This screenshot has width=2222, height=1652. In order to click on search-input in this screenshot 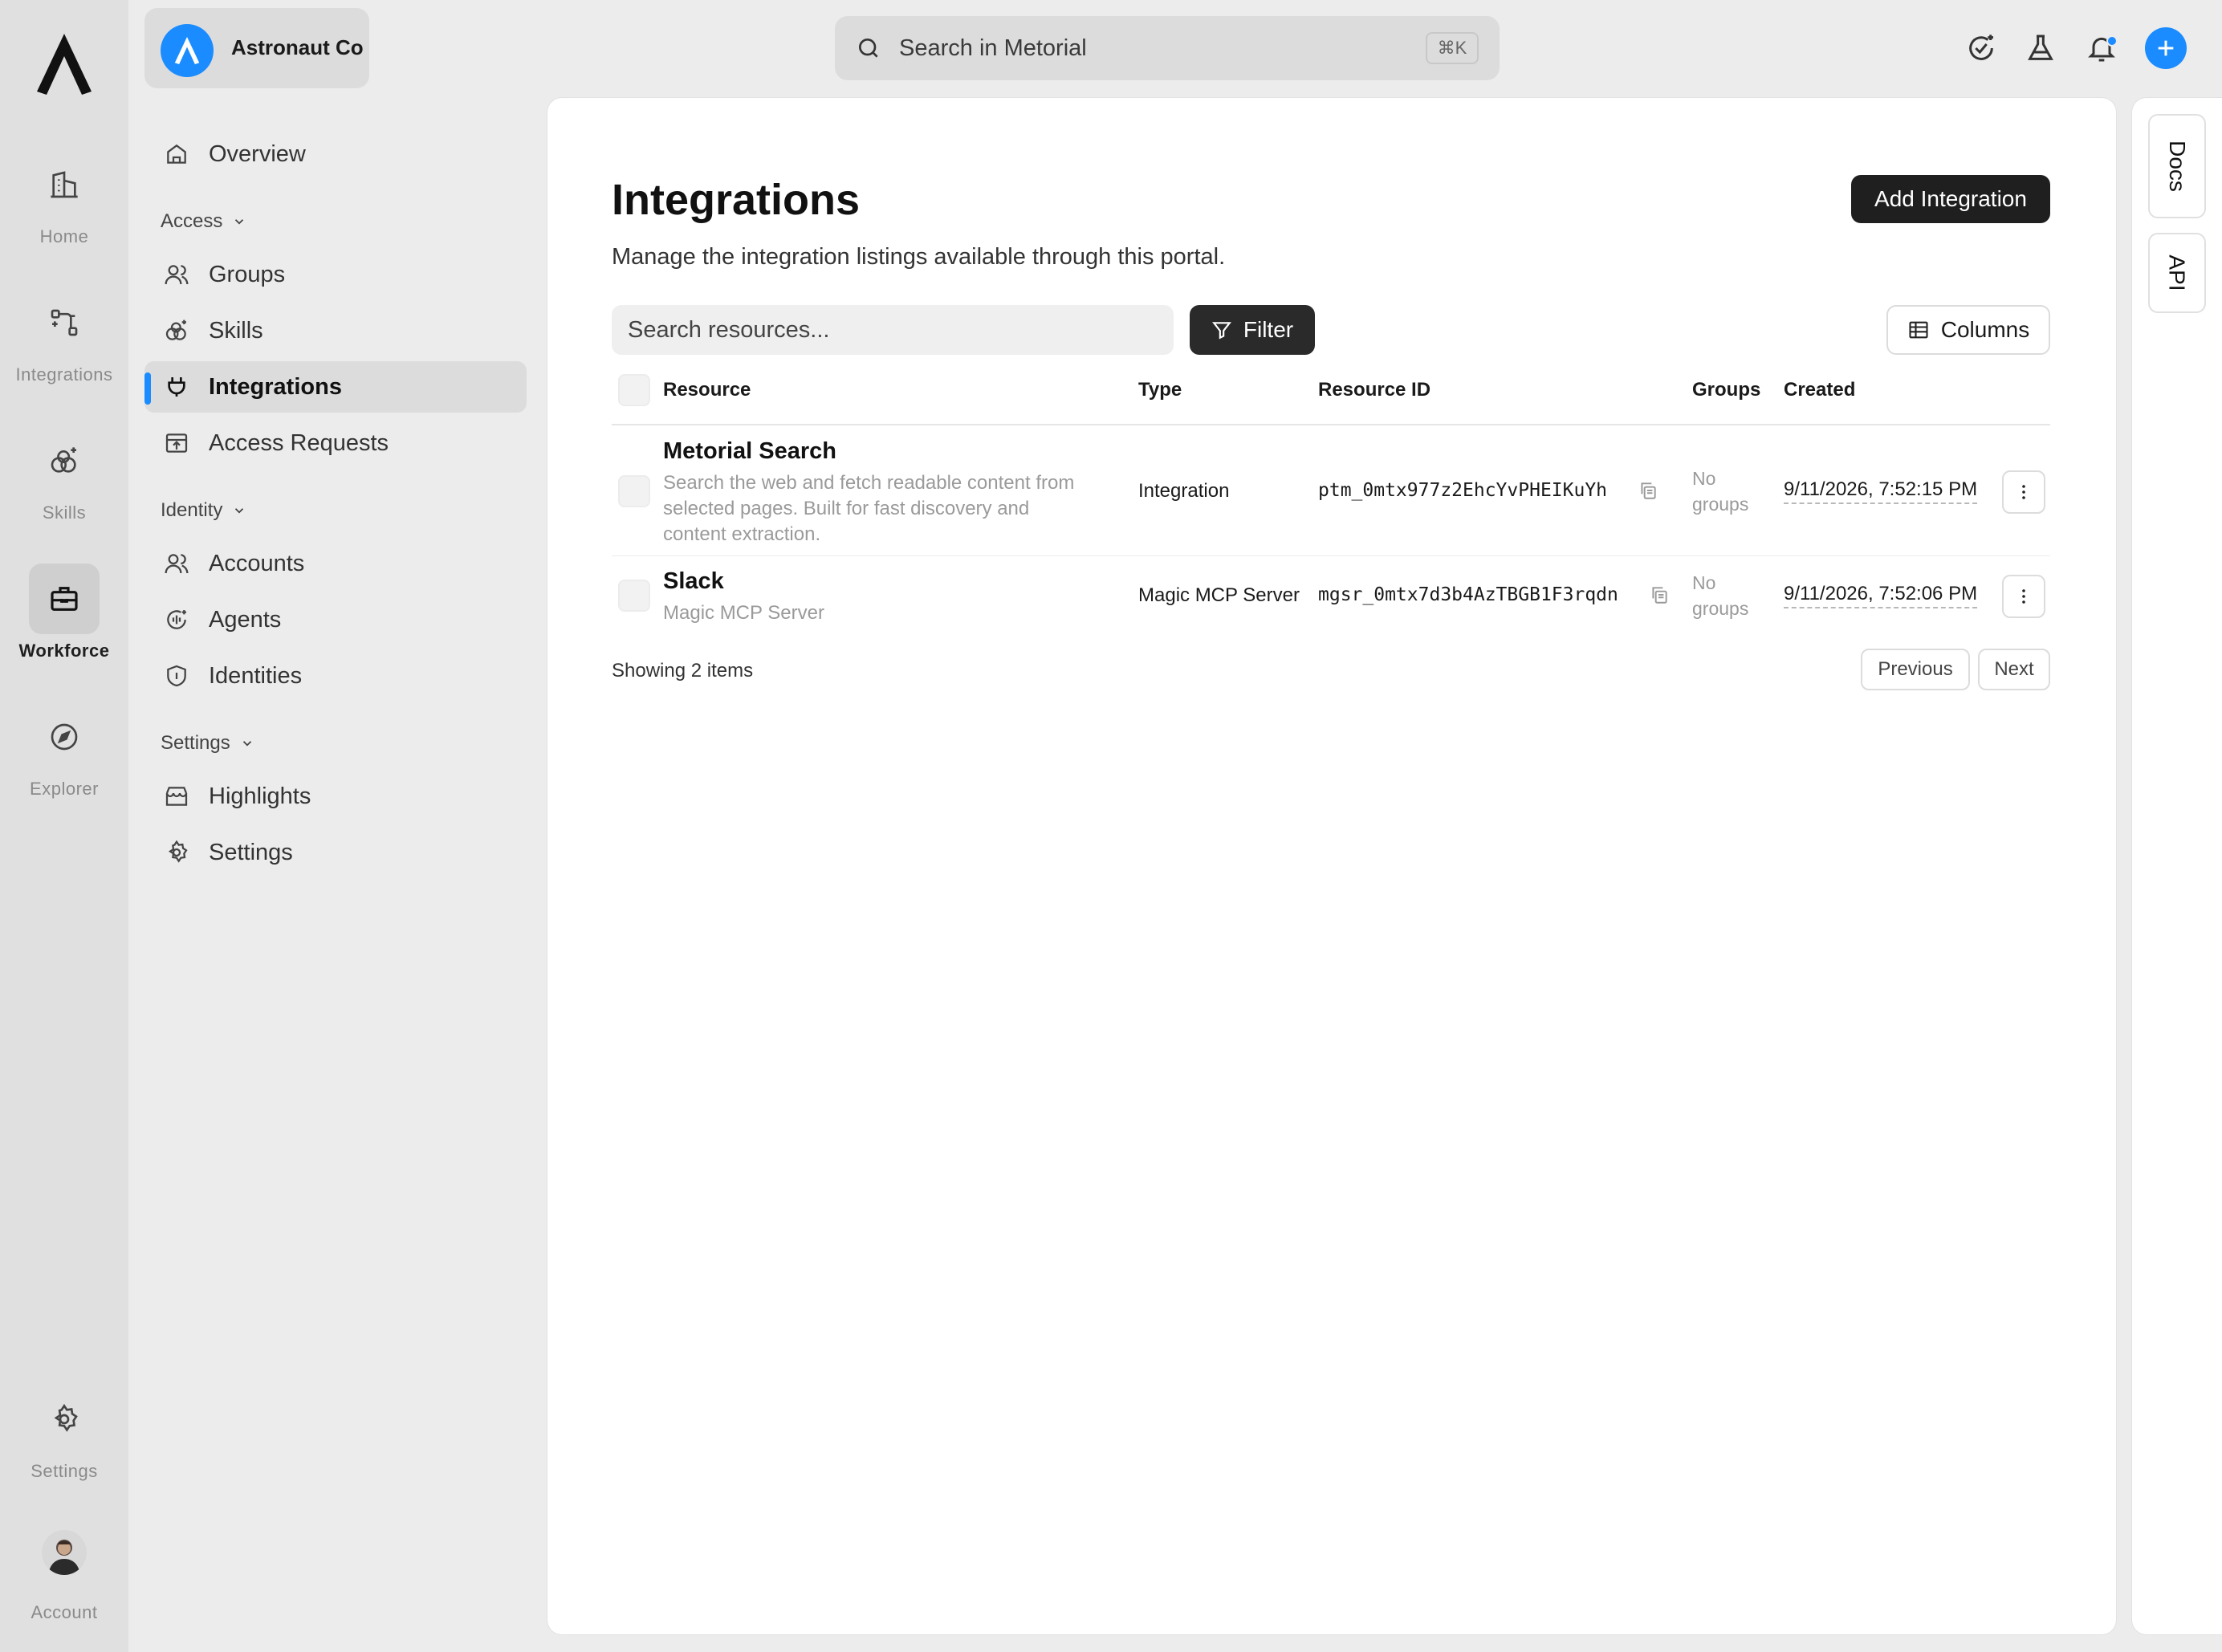, I will do `click(893, 330)`.